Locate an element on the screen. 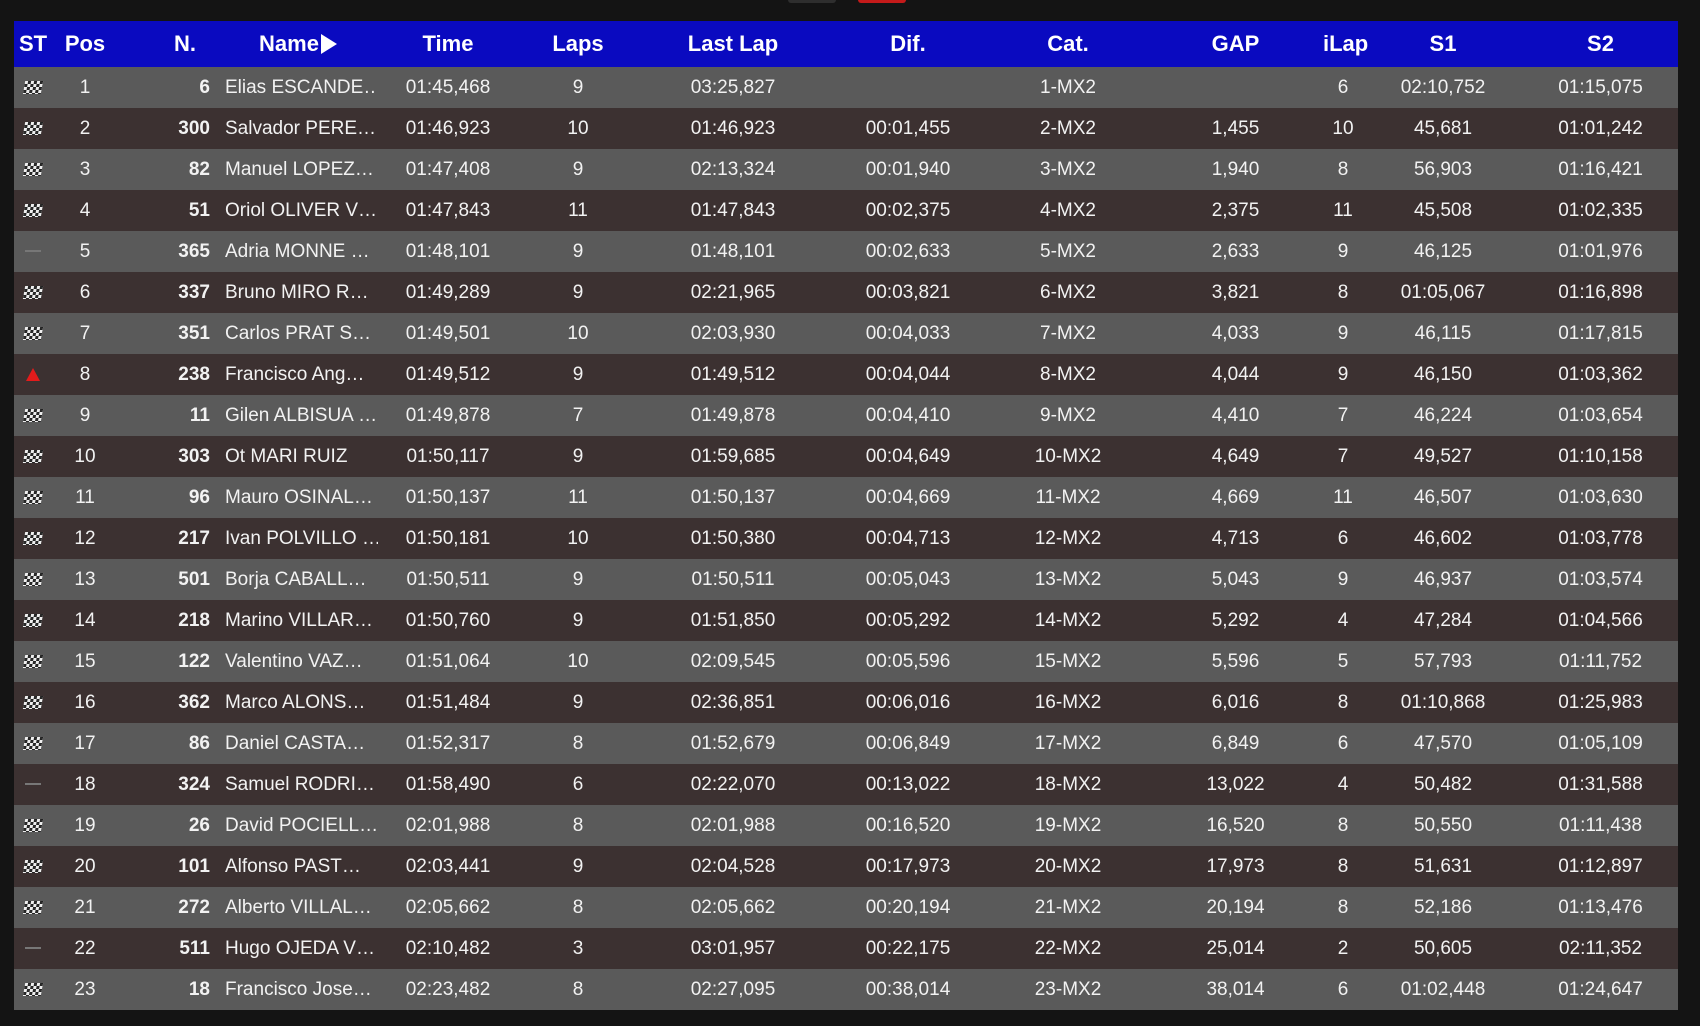 The image size is (1700, 1026). cell-dif: 00:22,175 is located at coordinates (908, 948).